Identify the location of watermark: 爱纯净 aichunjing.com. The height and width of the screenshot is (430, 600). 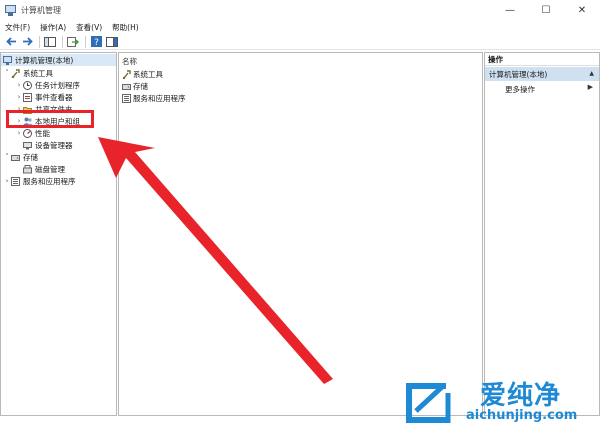
(500, 401).